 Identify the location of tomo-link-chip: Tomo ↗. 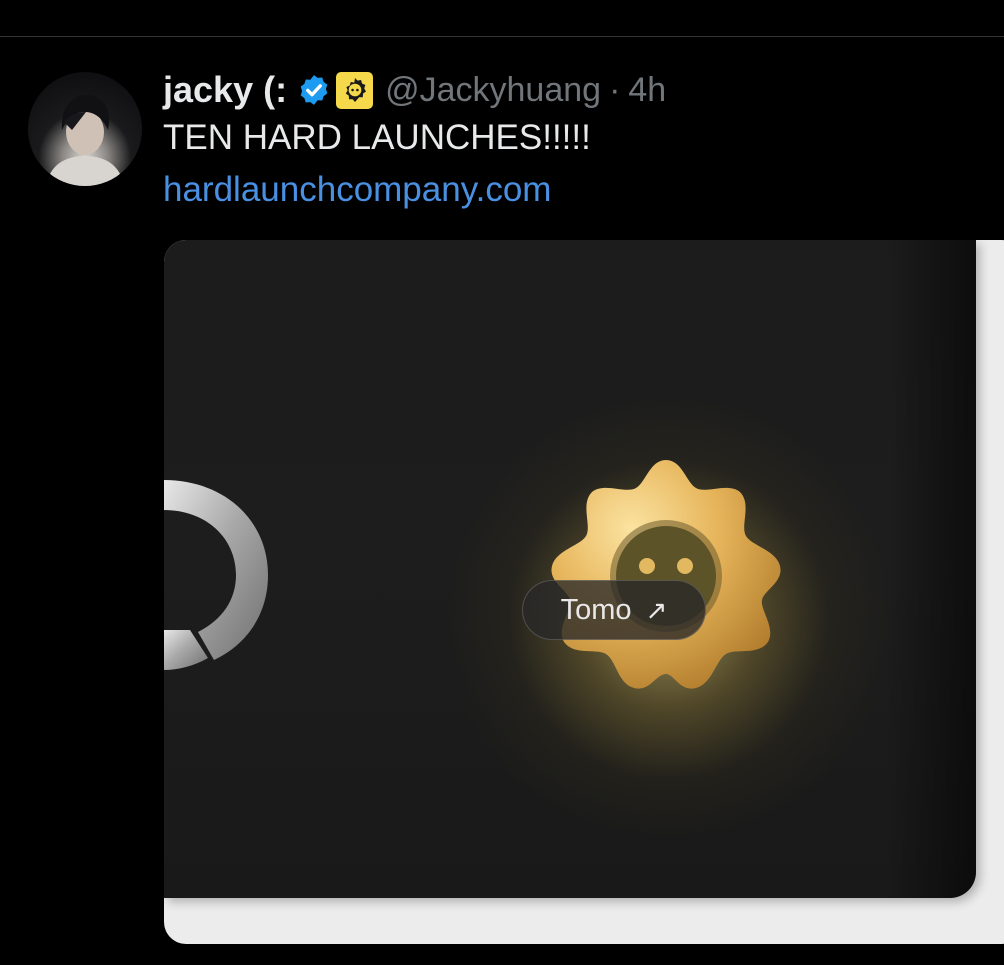
(614, 610).